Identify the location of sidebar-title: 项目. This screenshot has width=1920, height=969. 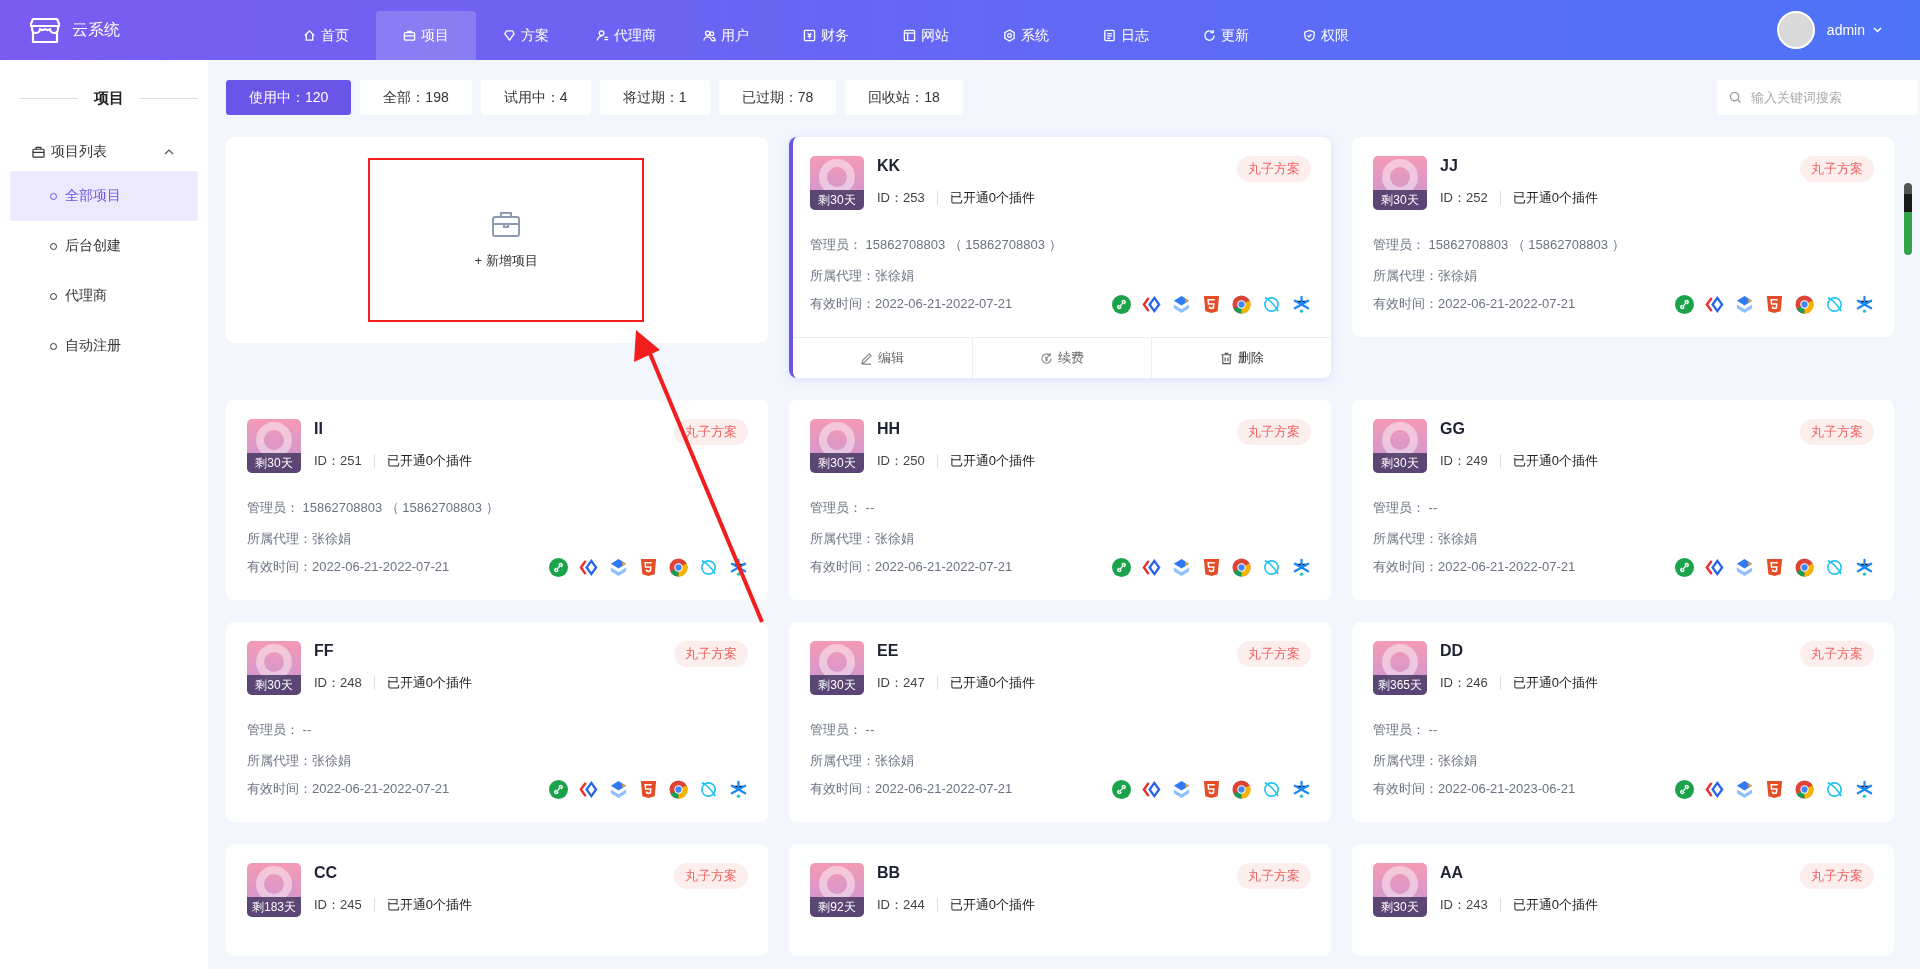
(109, 98).